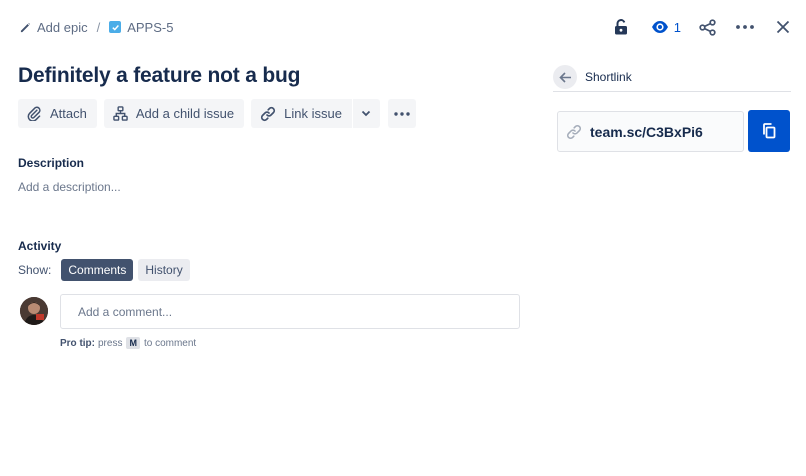 This screenshot has height=476, width=806. I want to click on more-actions-button, so click(745, 27).